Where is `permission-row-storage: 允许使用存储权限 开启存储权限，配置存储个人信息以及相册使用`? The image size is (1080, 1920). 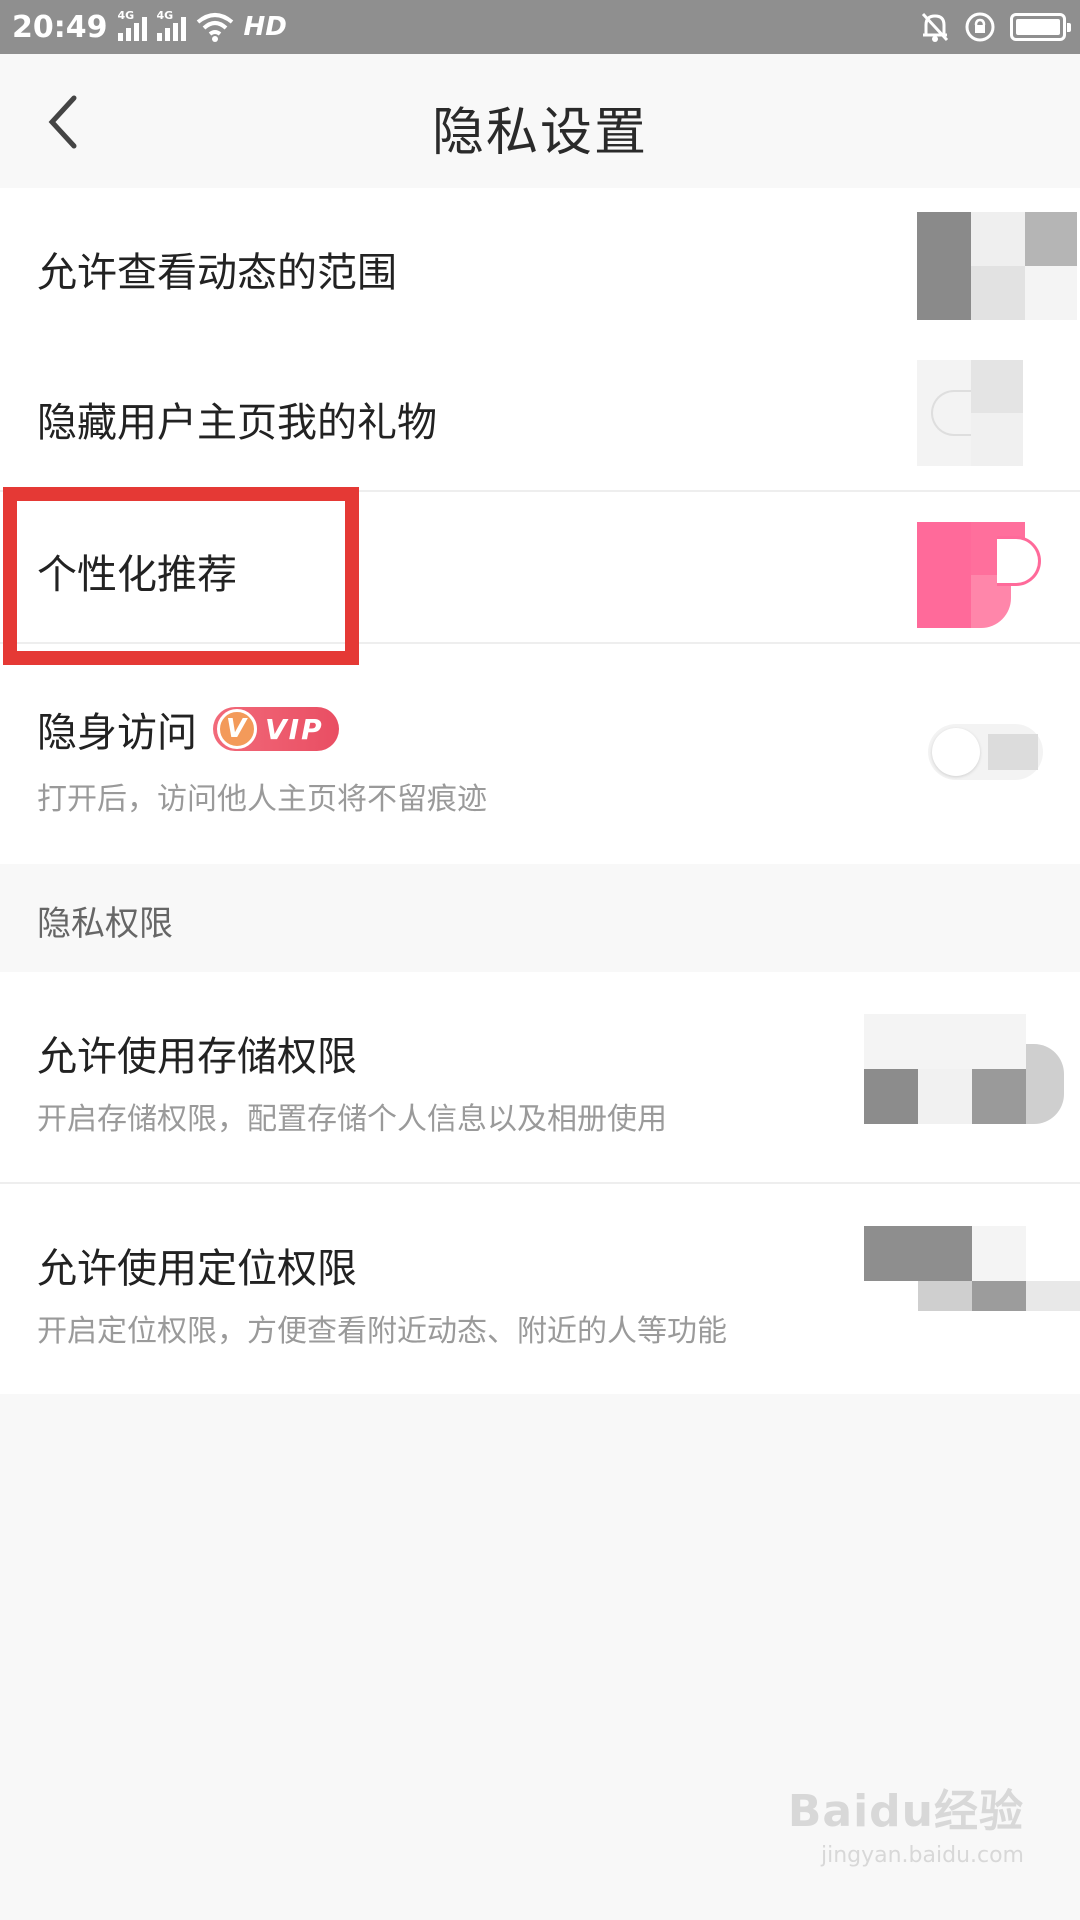
permission-row-storage: 允许使用存储权限 开启存储权限，配置存储个人信息以及相册使用 is located at coordinates (540, 1078).